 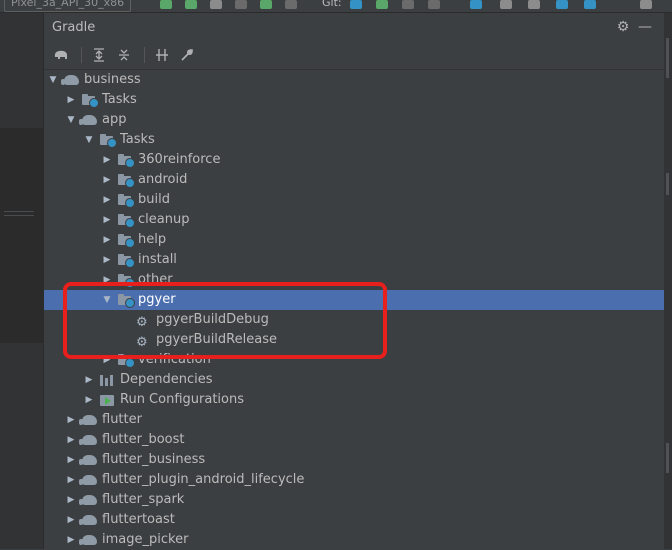 What do you see at coordinates (354, 300) in the screenshot?
I see `tree-node: ▼ pgyer` at bounding box center [354, 300].